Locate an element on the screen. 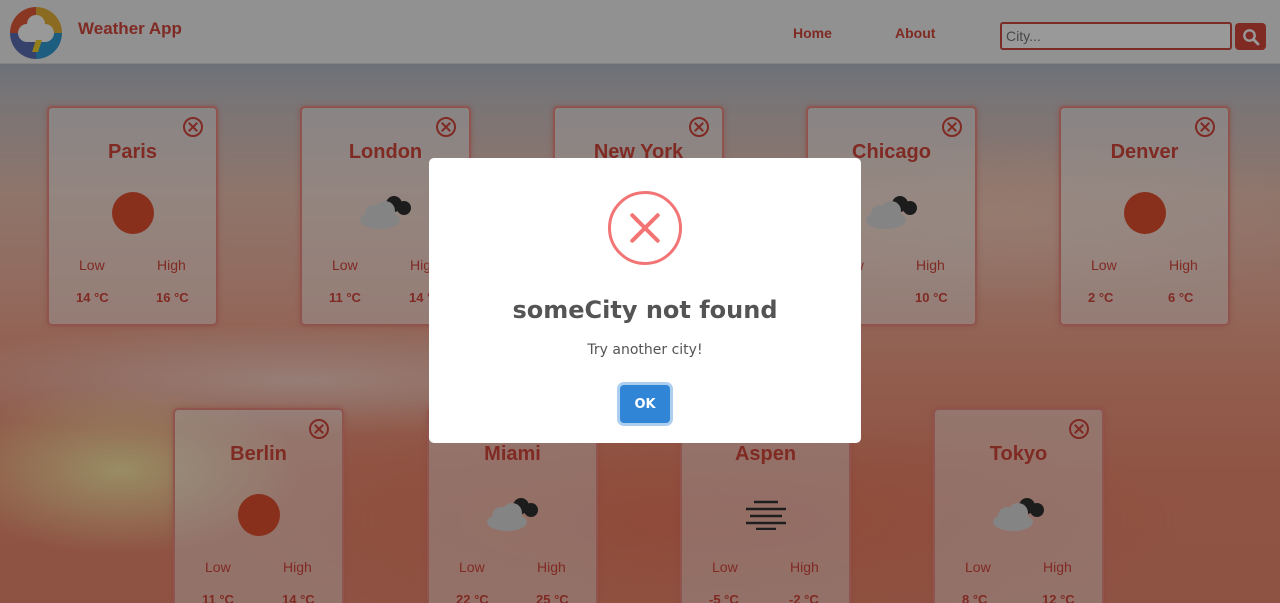 This screenshot has width=1280, height=603. dialog-title: someCity not found is located at coordinates (645, 310).